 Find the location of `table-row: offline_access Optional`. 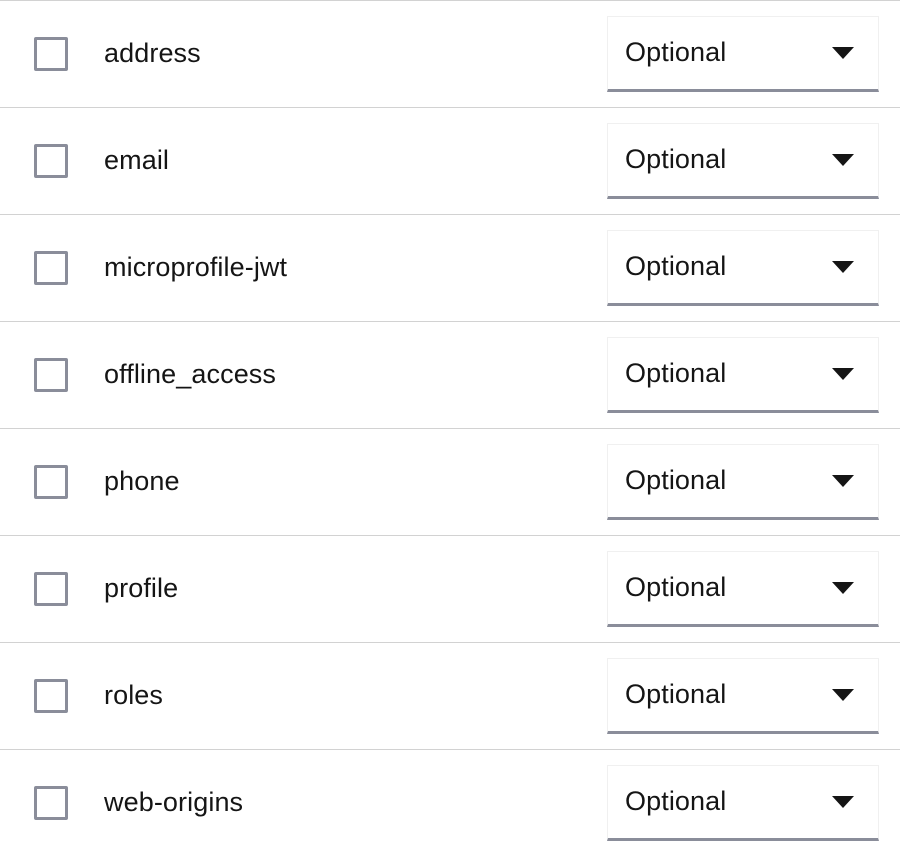

table-row: offline_access Optional is located at coordinates (450, 374).